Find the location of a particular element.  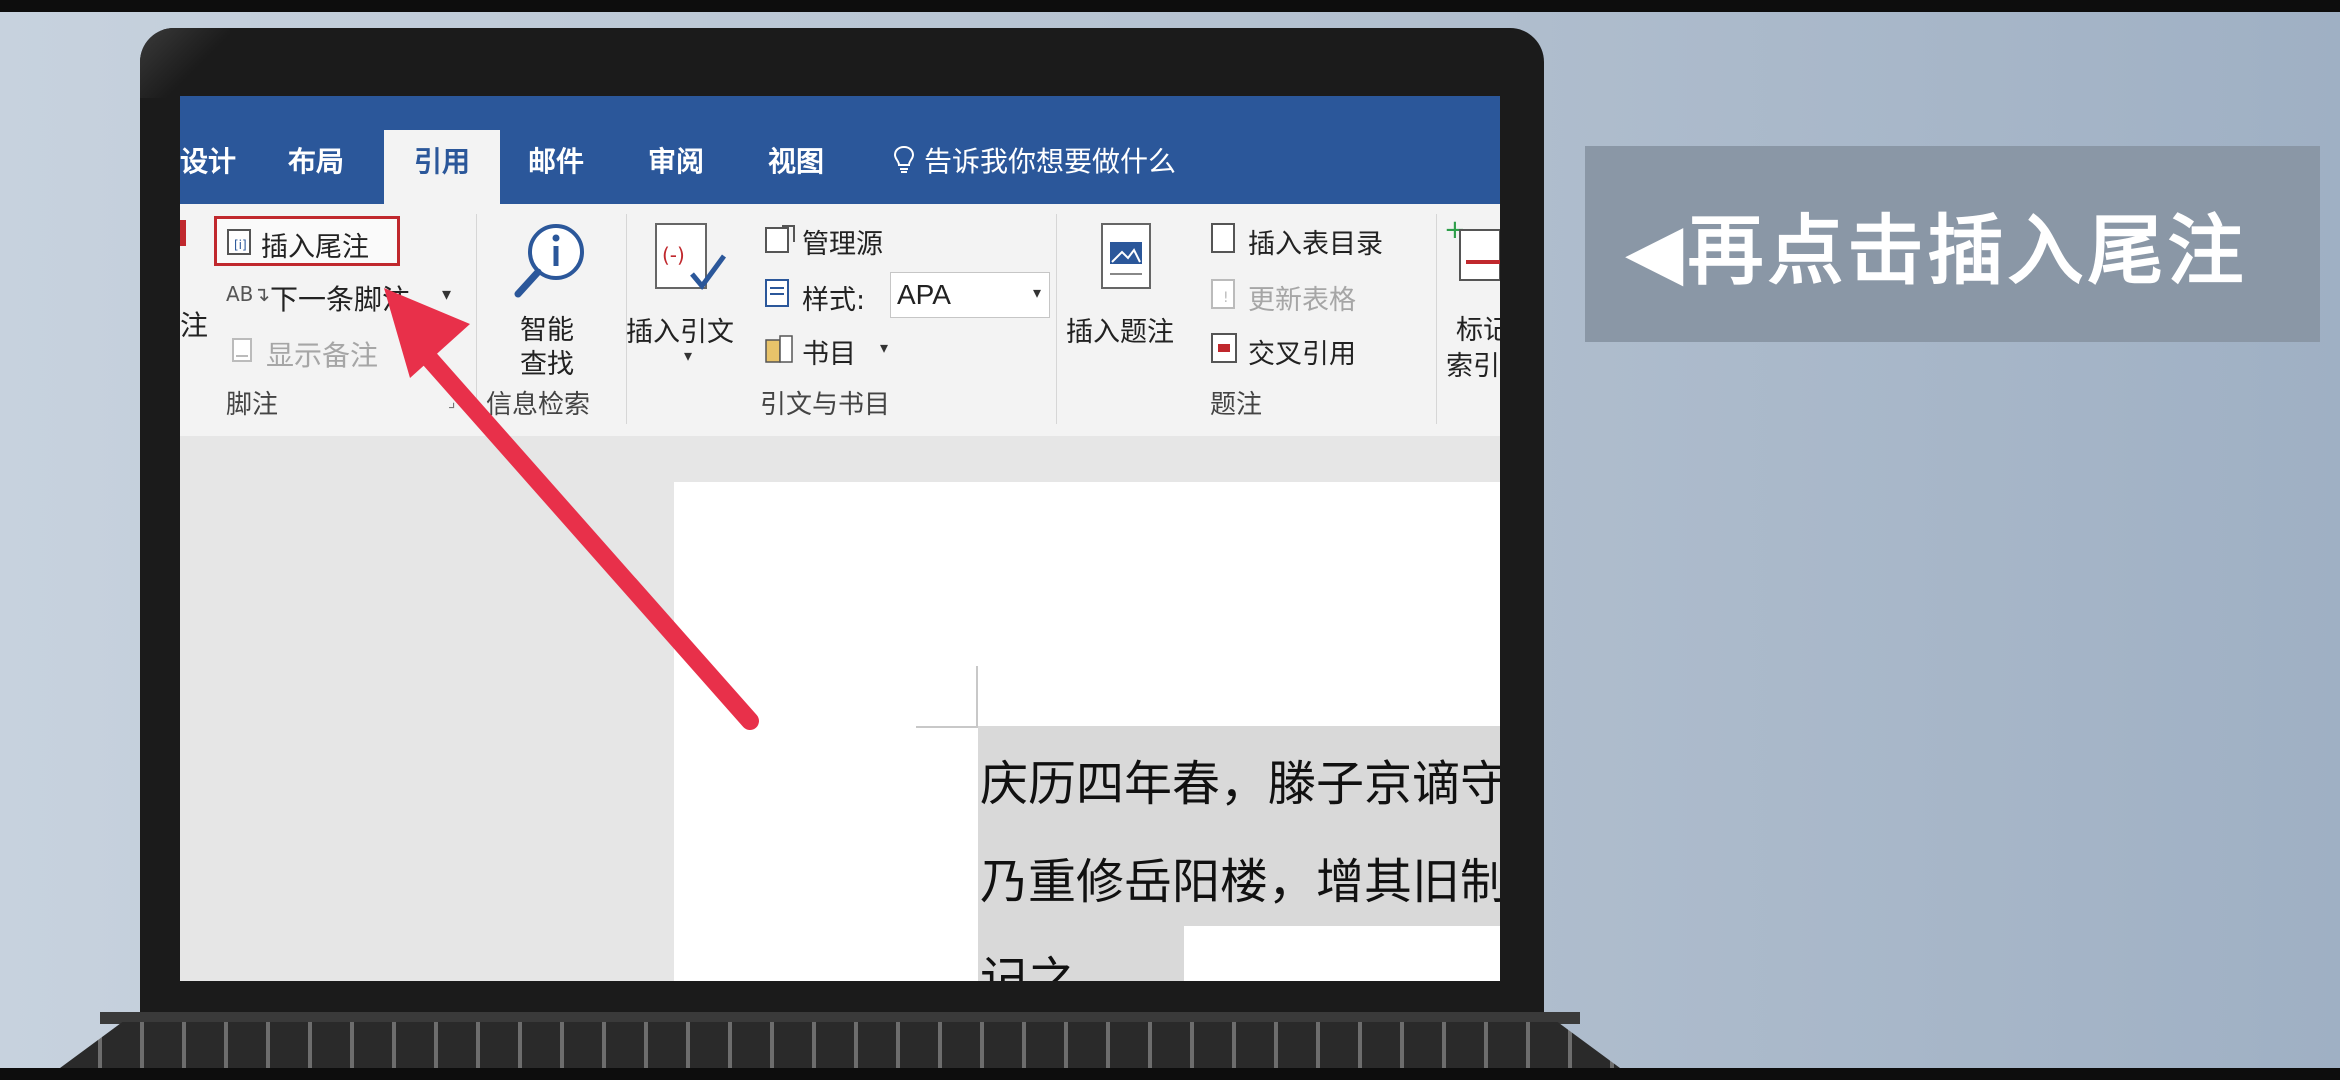

laptop-keyboard is located at coordinates (840, 1045).